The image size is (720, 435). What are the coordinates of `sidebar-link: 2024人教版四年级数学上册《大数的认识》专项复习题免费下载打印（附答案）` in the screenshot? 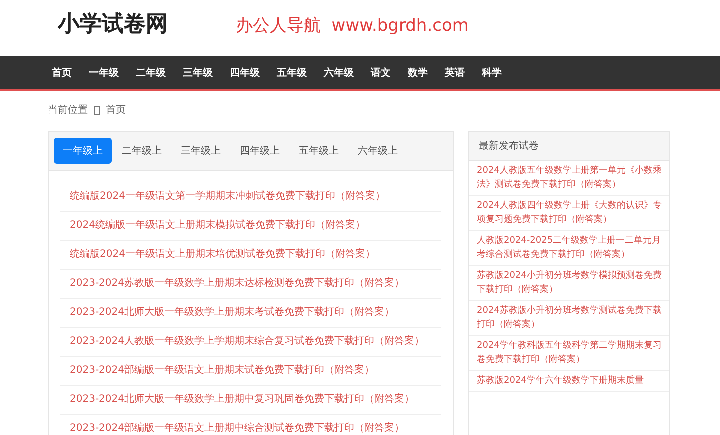 It's located at (569, 213).